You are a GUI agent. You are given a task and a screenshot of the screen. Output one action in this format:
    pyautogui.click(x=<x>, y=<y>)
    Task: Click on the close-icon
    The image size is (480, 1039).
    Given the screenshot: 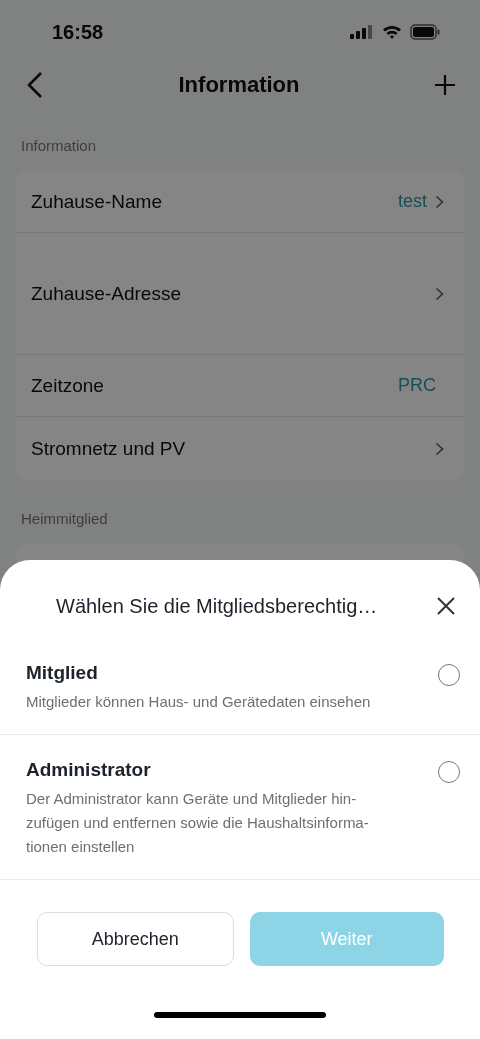 What is the action you would take?
    pyautogui.click(x=446, y=606)
    